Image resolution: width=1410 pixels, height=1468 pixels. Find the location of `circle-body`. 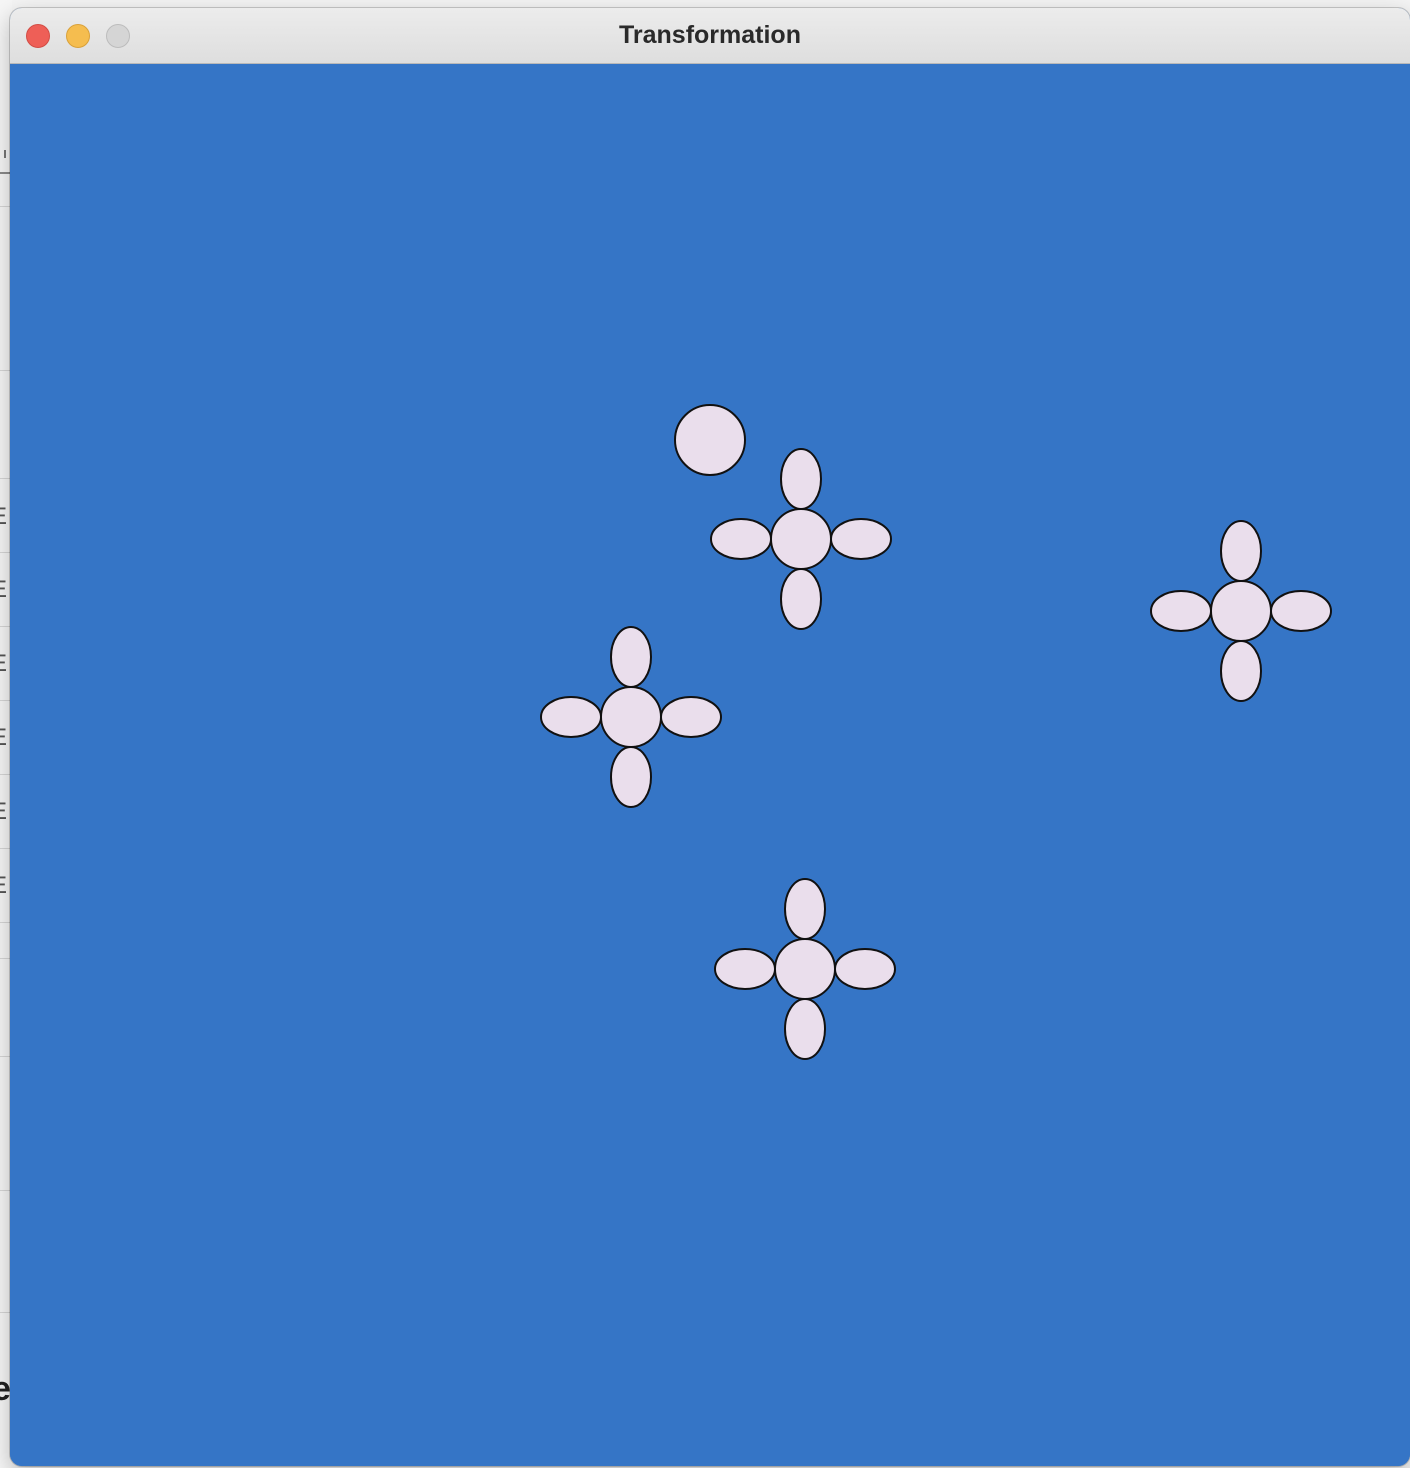

circle-body is located at coordinates (710, 440).